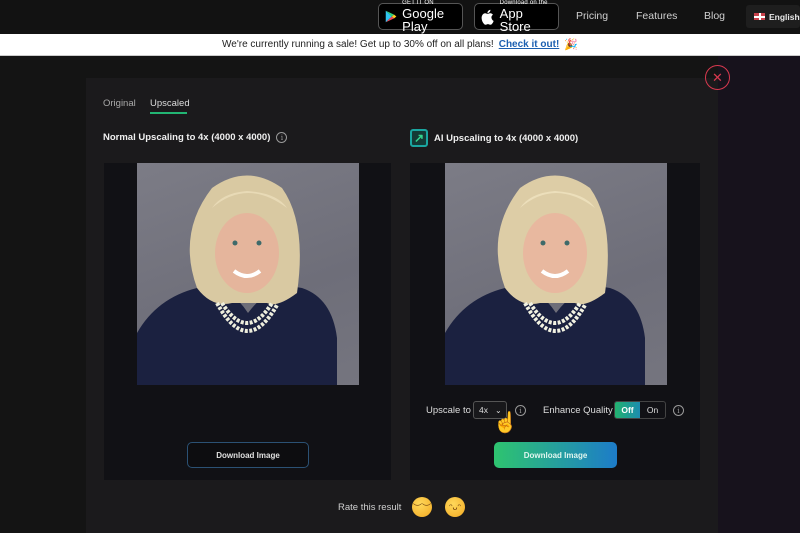  I want to click on normal-upscaling-title-text: Normal Upscaling to 4x (4000 x 4000), so click(187, 137).